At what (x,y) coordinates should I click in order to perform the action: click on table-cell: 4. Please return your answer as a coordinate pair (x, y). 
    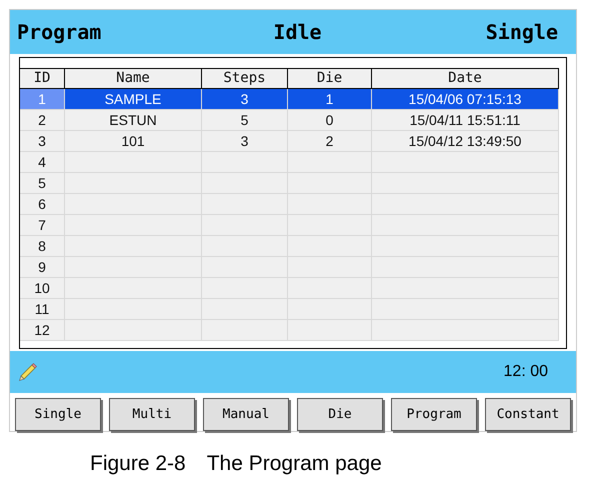
    Looking at the image, I should click on (42, 162).